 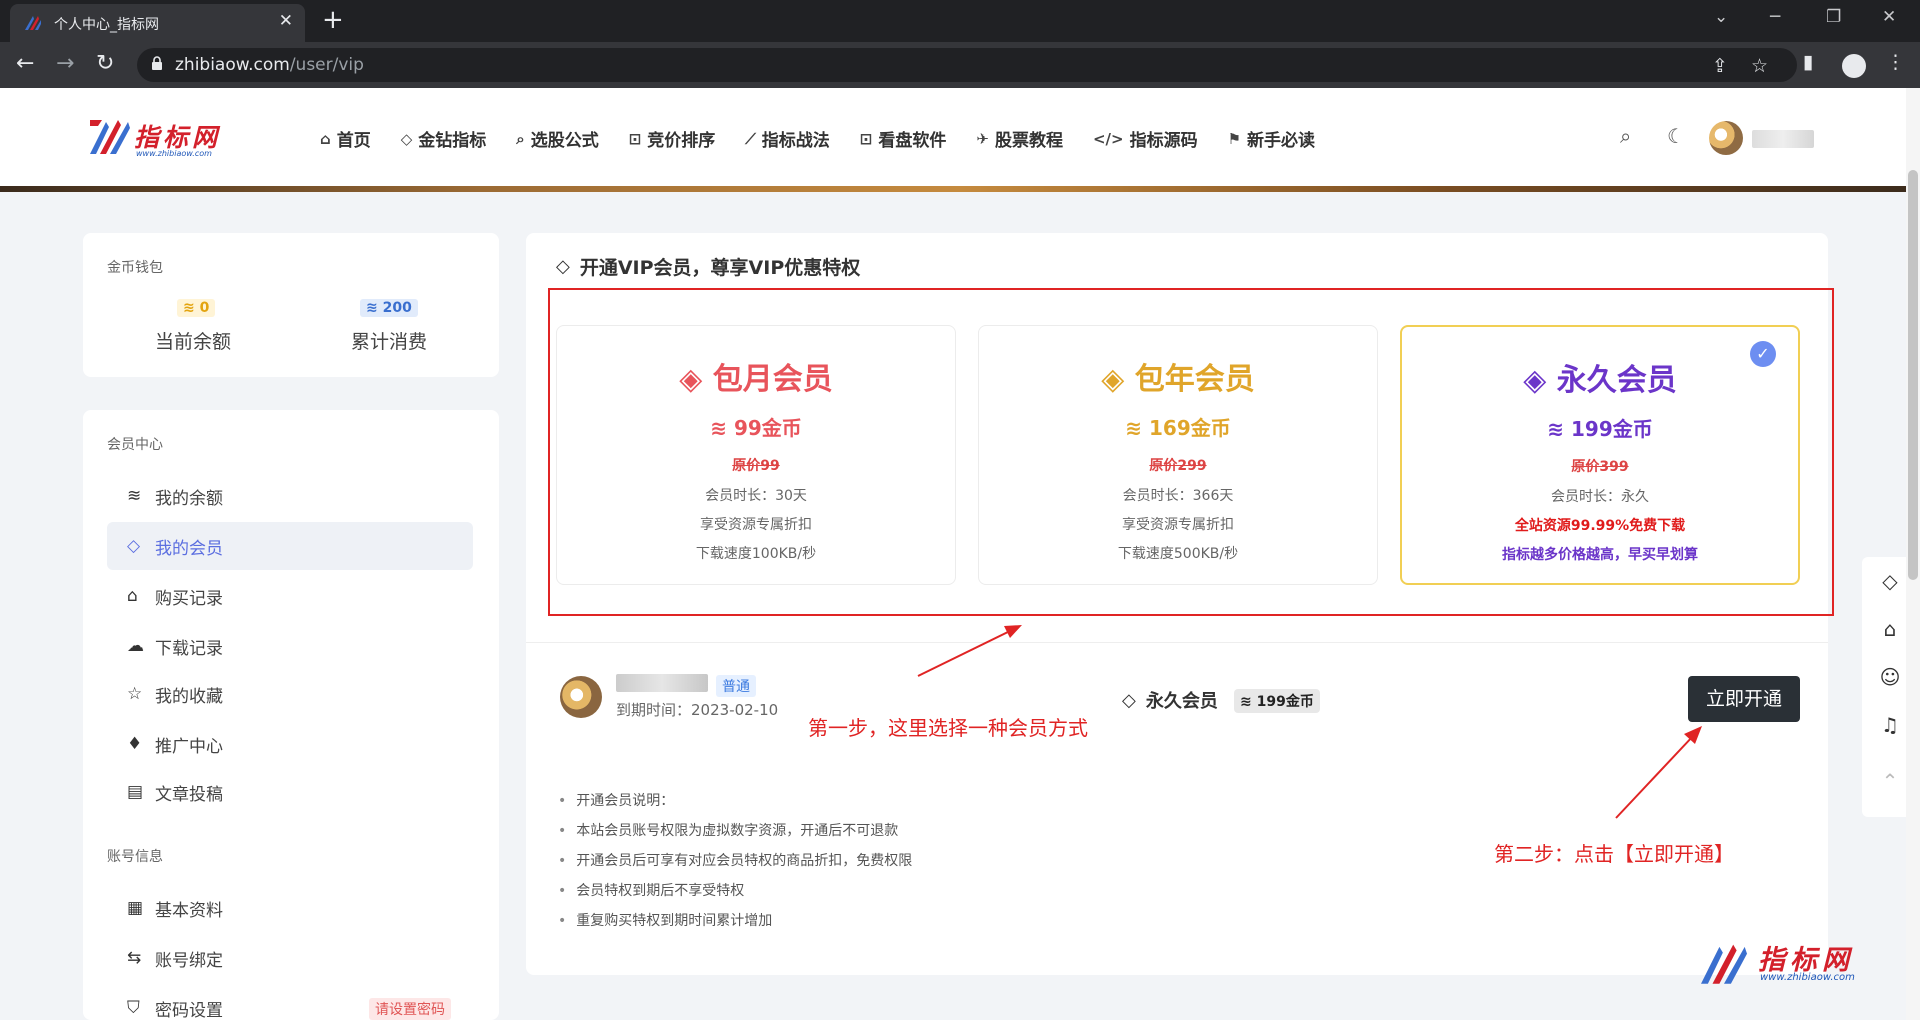 I want to click on arrow-head-step2, so click(x=1693, y=735).